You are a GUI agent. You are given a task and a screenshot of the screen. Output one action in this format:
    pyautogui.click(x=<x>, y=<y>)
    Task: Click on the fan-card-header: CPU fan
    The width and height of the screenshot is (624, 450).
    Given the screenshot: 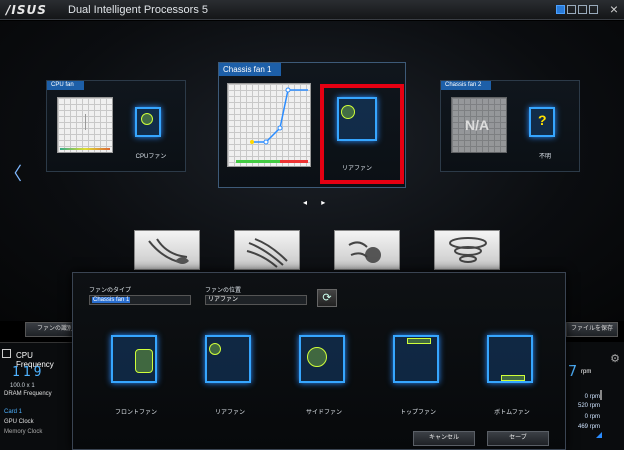 What is the action you would take?
    pyautogui.click(x=65, y=85)
    